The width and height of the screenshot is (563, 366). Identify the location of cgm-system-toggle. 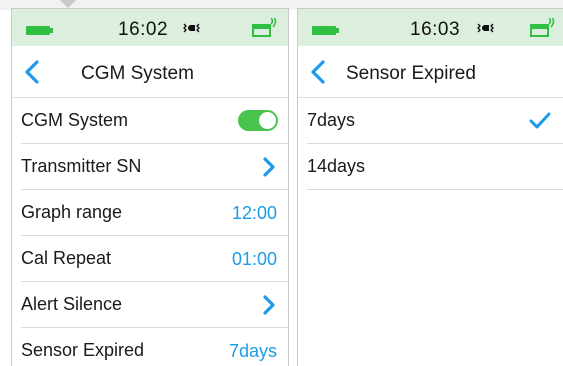
(258, 120).